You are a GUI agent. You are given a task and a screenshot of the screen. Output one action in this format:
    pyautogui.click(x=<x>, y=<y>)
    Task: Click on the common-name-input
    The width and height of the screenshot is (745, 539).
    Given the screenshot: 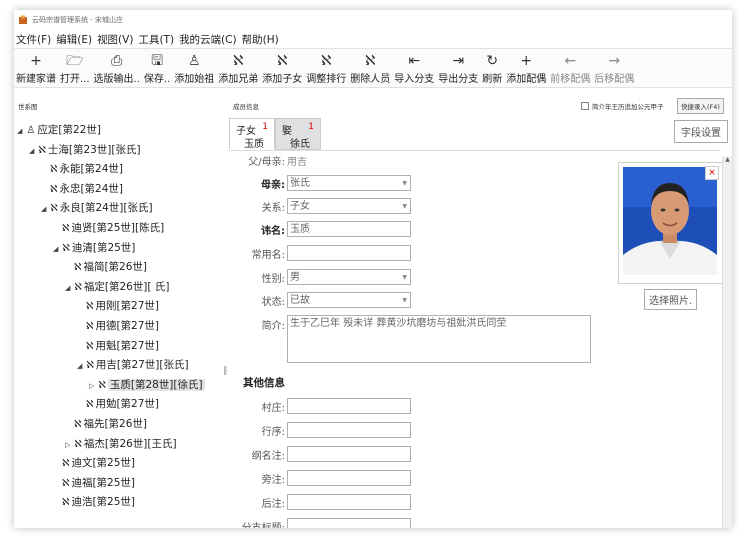 What is the action you would take?
    pyautogui.click(x=349, y=253)
    